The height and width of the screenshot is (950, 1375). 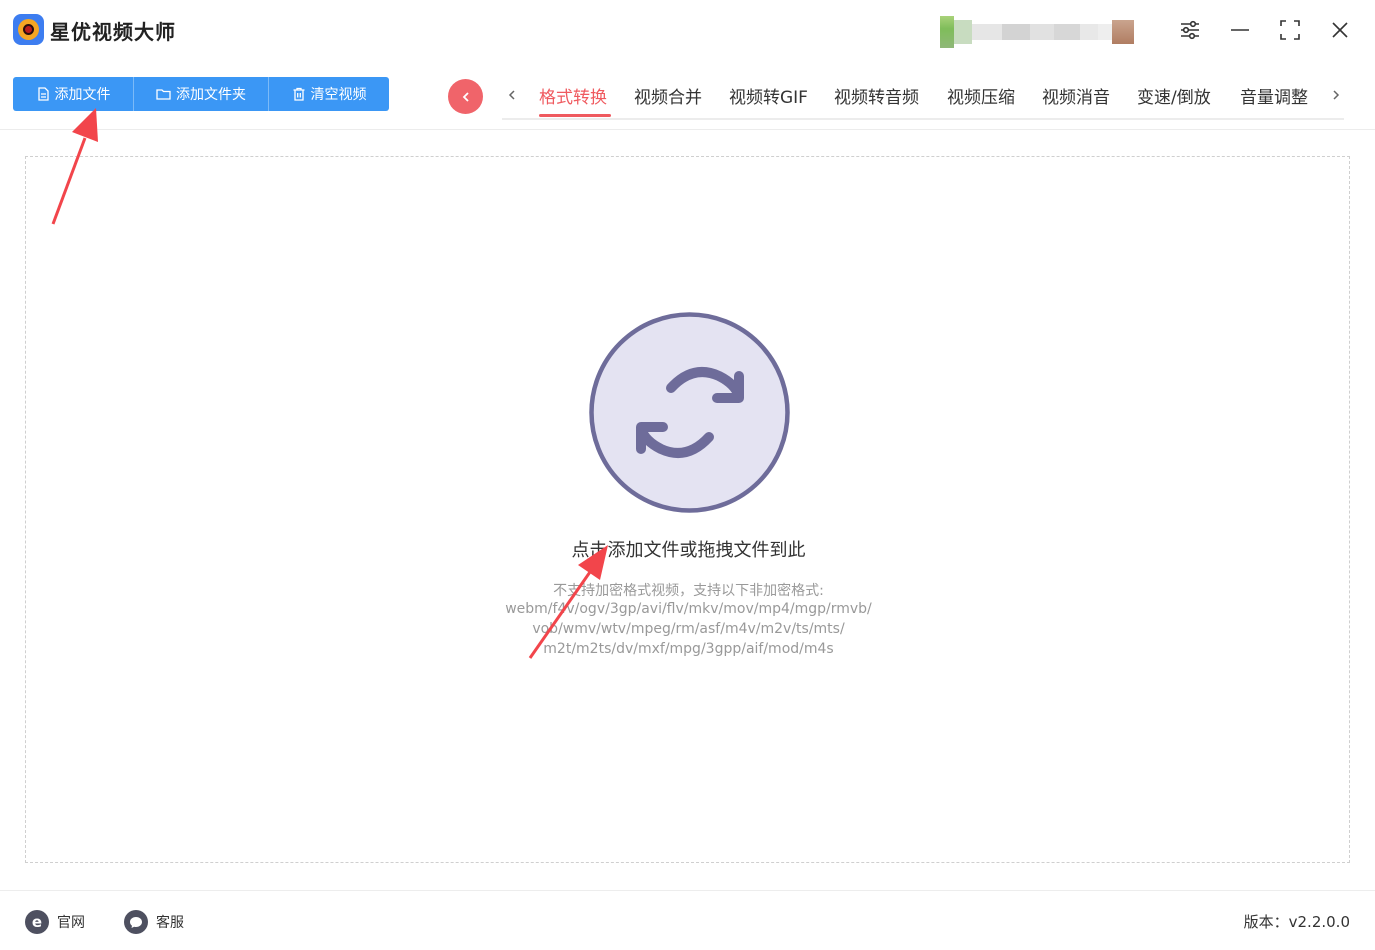 I want to click on support-label: 客服, so click(x=170, y=923).